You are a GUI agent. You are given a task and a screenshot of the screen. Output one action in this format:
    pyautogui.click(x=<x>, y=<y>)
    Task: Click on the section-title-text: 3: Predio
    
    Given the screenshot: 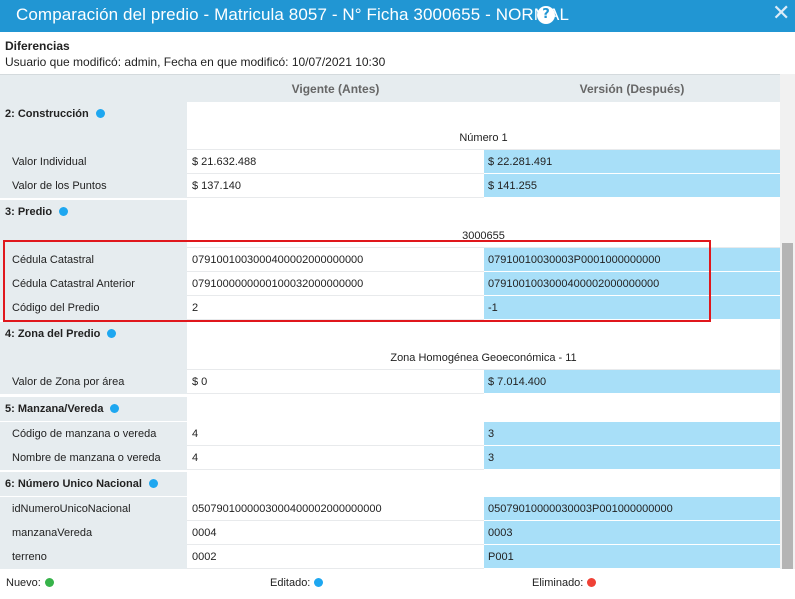 What is the action you would take?
    pyautogui.click(x=29, y=212)
    